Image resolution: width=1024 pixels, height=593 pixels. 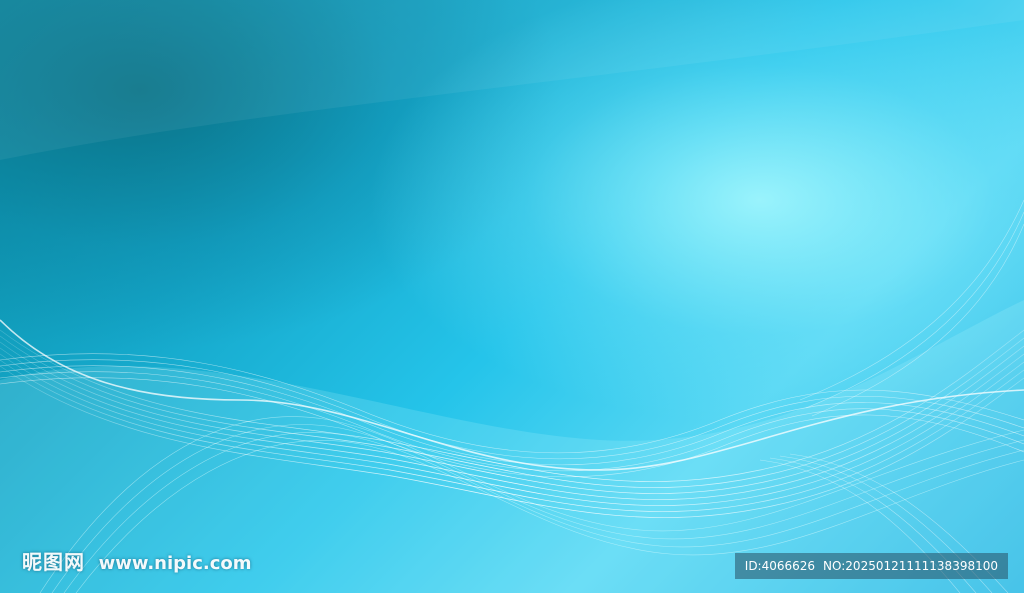 I want to click on watermark-logo-text: 昵图网, so click(x=53, y=562).